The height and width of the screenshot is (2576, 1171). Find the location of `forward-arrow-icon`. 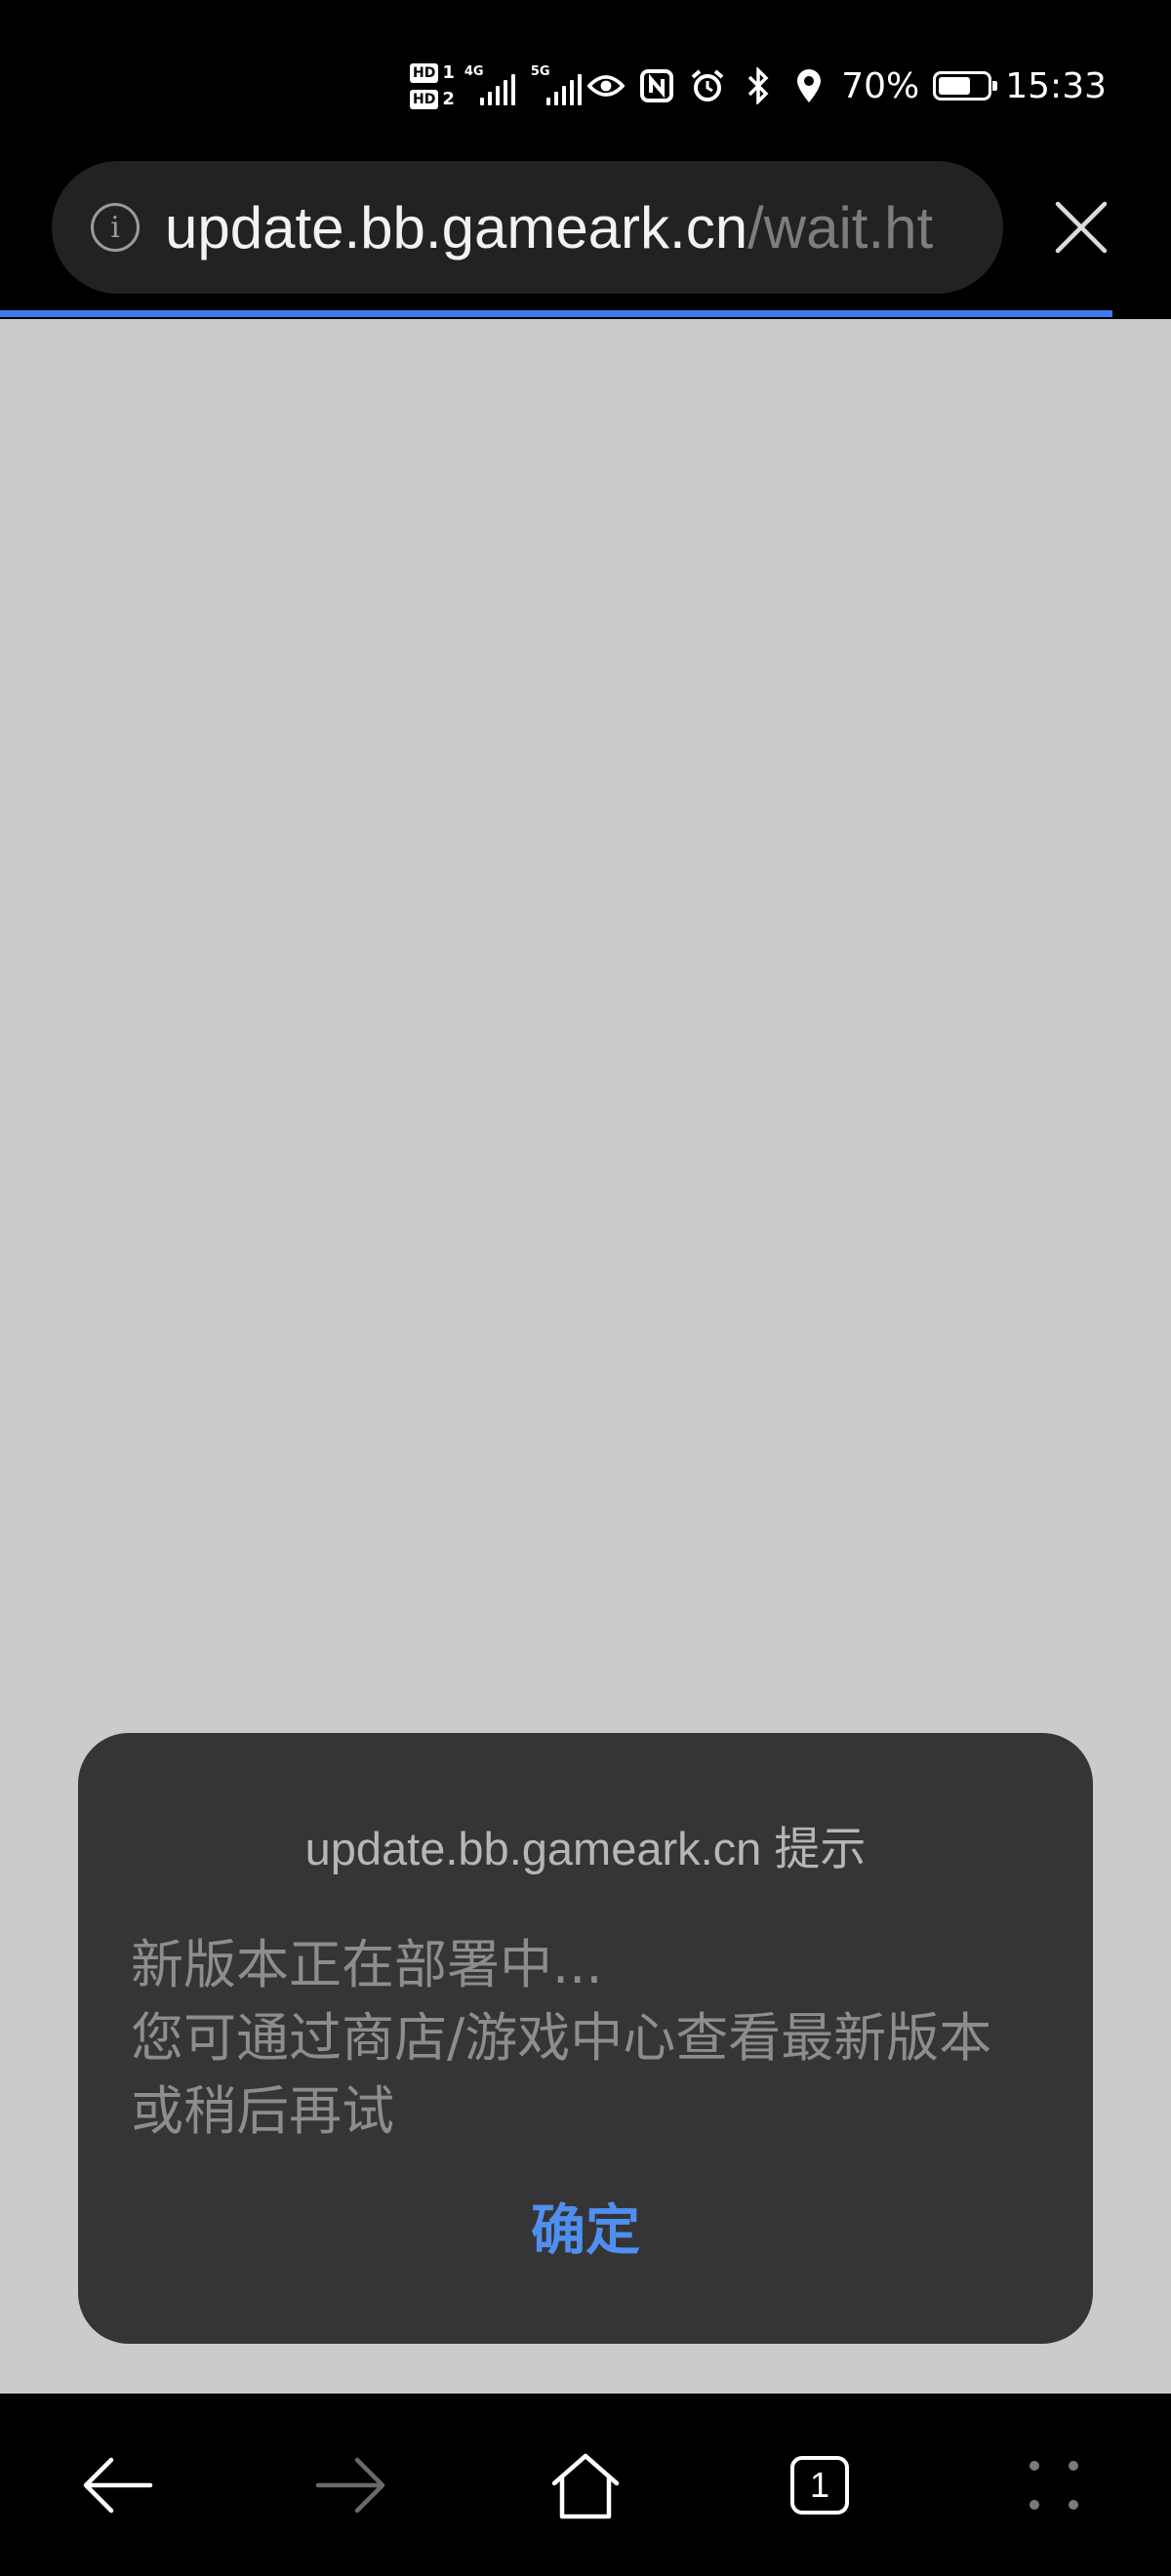

forward-arrow-icon is located at coordinates (351, 2485).